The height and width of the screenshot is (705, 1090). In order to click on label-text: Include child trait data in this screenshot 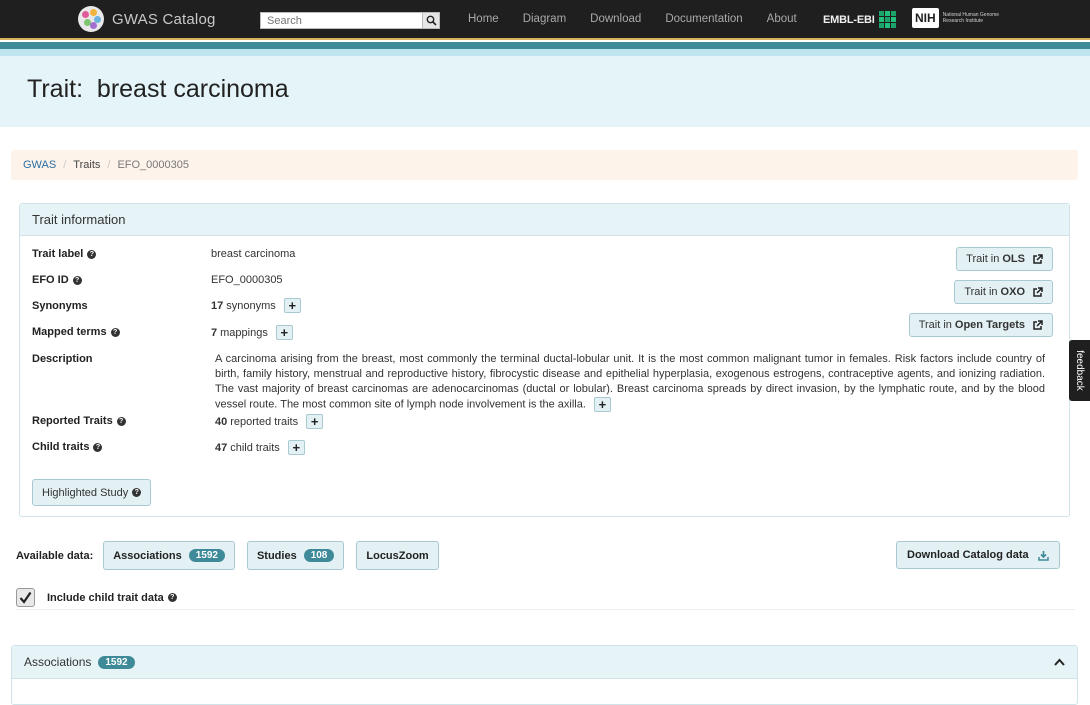, I will do `click(105, 597)`.